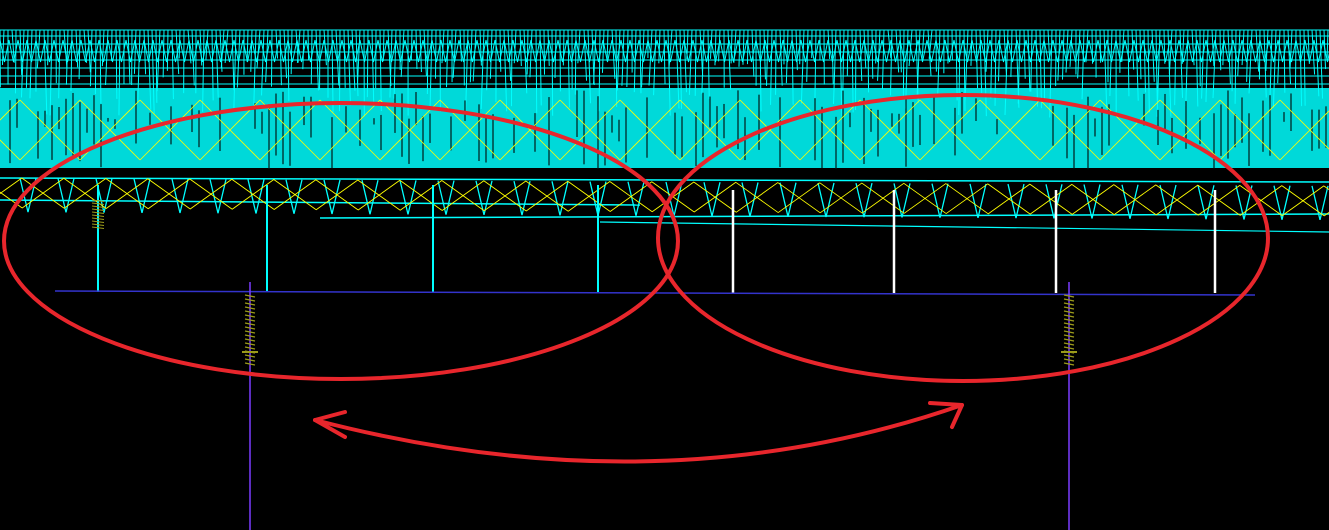  I want to click on bottom-chord, so click(964, 227).